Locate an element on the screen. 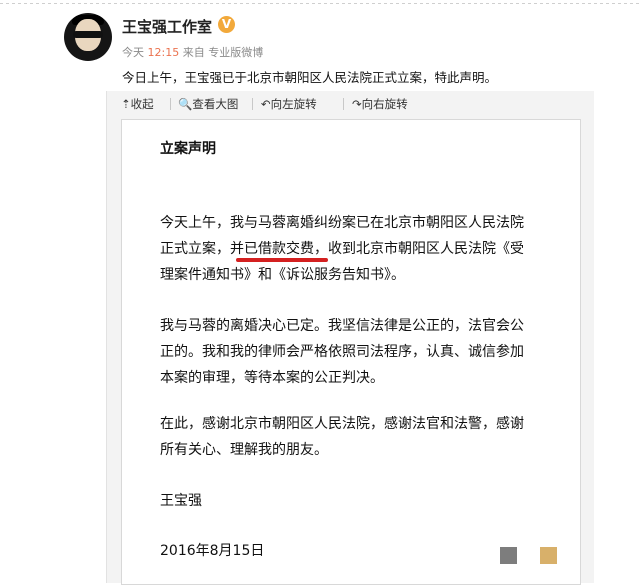  statement-date: 2016年8月15日 is located at coordinates (212, 551).